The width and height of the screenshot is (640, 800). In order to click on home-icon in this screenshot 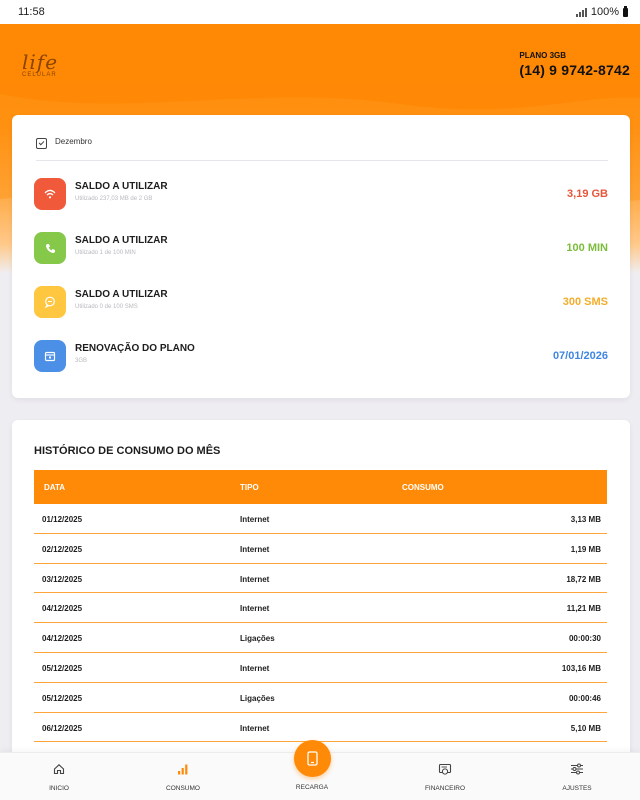, I will do `click(59, 769)`.